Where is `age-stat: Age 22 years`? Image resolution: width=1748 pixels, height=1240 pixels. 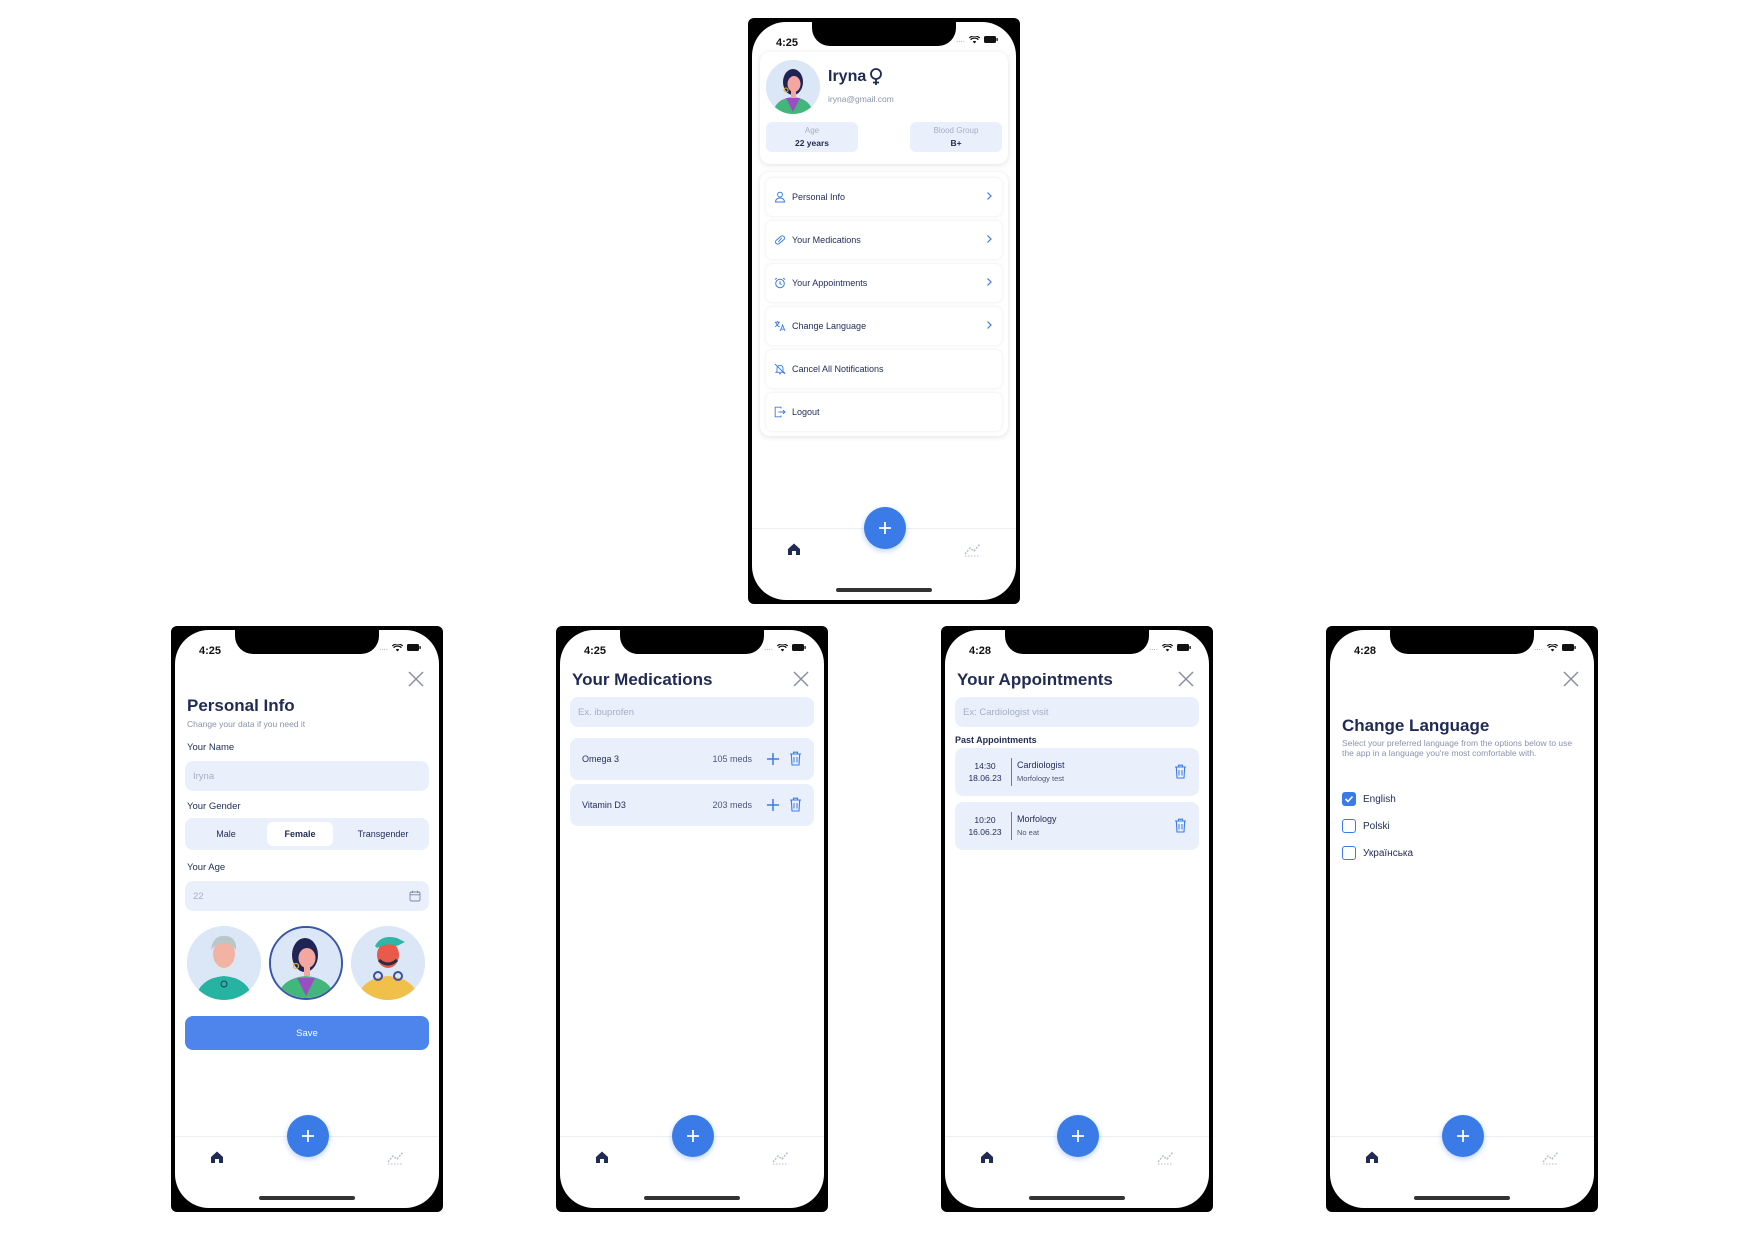 age-stat: Age 22 years is located at coordinates (812, 137).